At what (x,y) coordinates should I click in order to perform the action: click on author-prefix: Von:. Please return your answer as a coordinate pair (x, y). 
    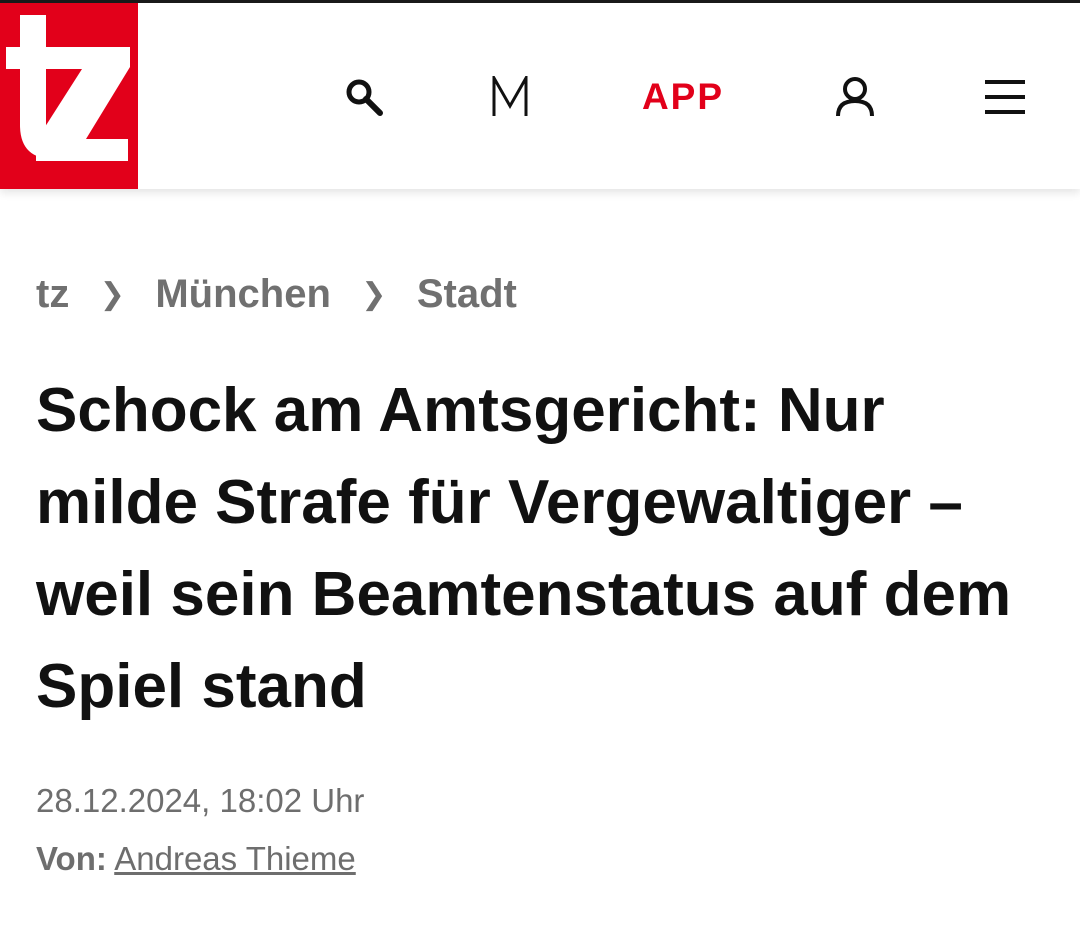
    Looking at the image, I should click on (71, 858).